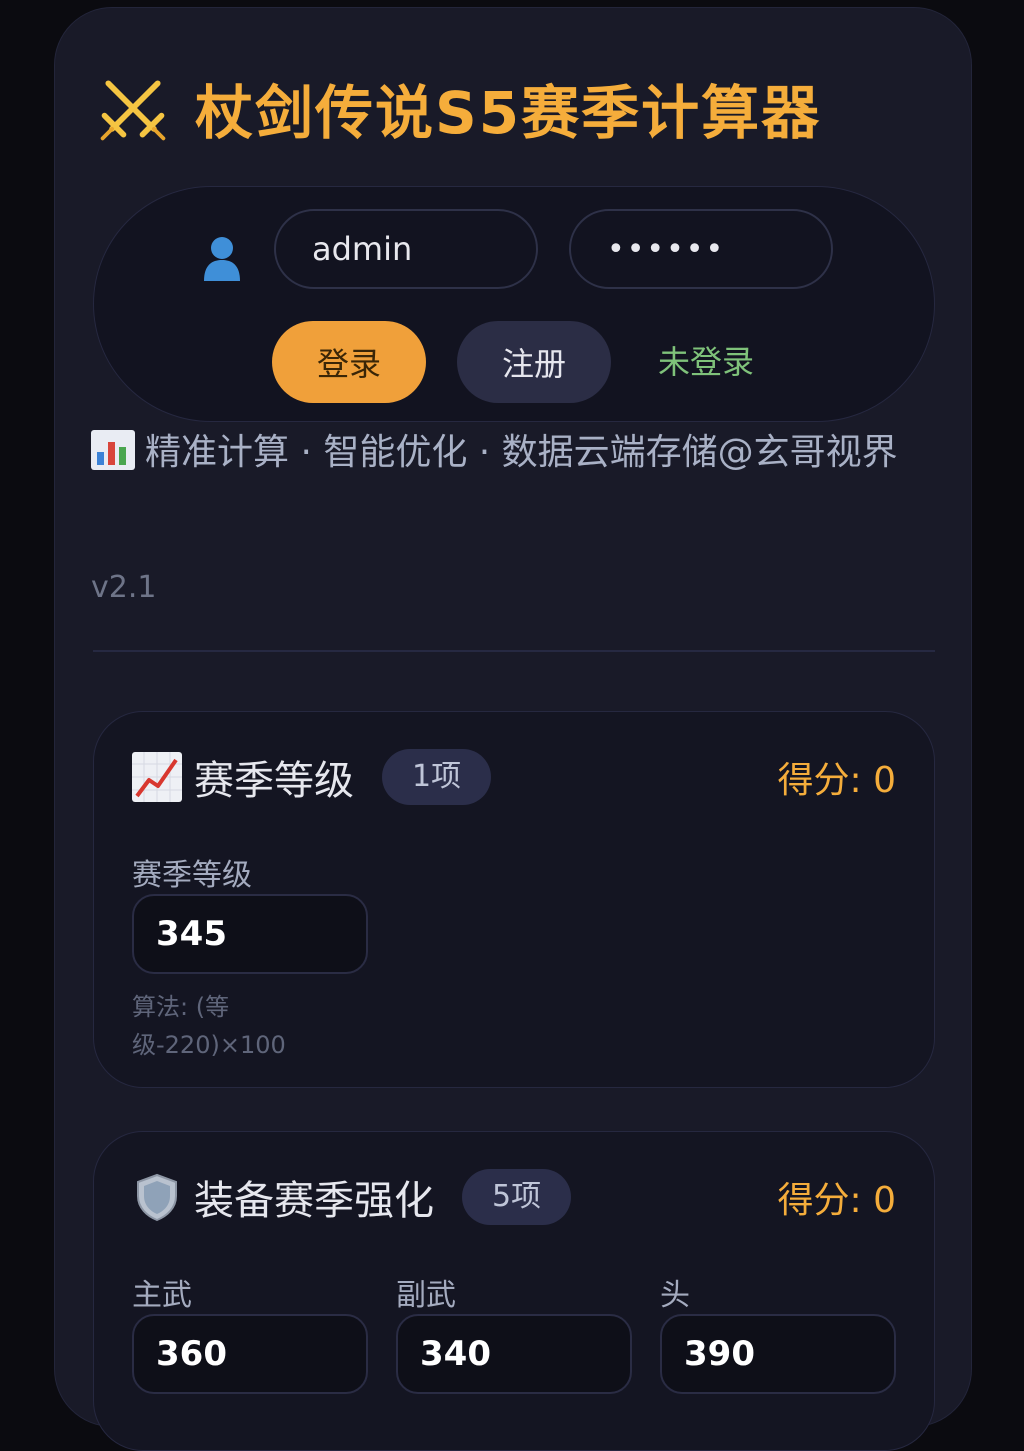 This screenshot has height=1451, width=1024. I want to click on subtitle-text: 精准计算 · 智能优化 · 数据云端存储@玄哥视界, so click(521, 452).